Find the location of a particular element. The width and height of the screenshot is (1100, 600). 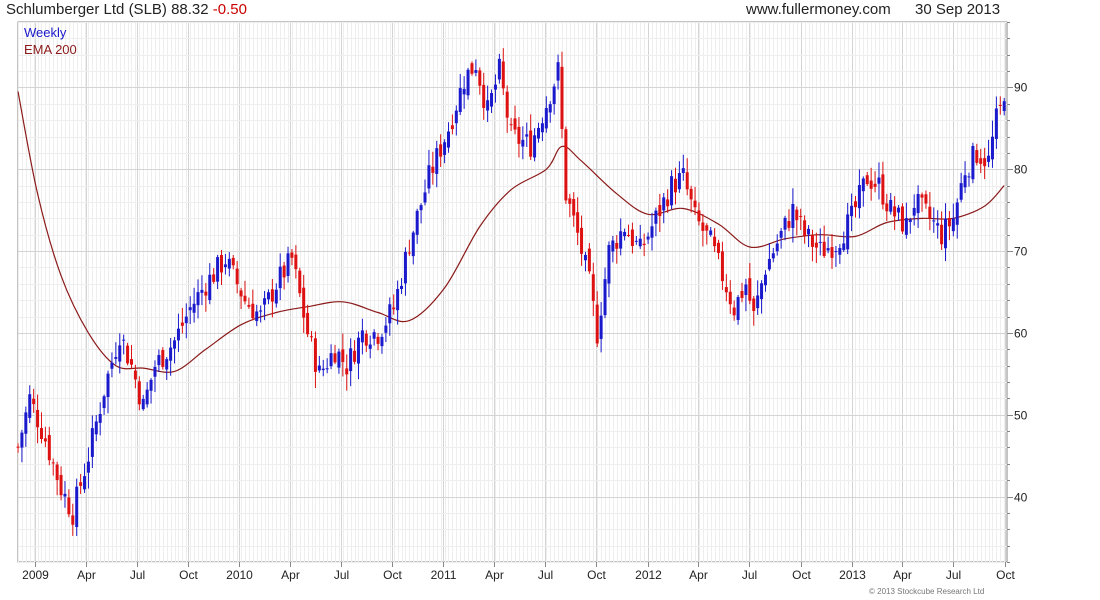

y-tick-label: 80 is located at coordinates (1021, 170).